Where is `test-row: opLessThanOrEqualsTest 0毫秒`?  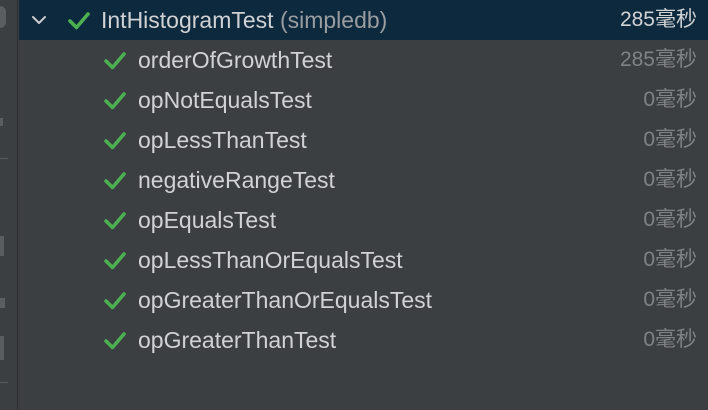 test-row: opLessThanOrEqualsTest 0毫秒 is located at coordinates (363, 260).